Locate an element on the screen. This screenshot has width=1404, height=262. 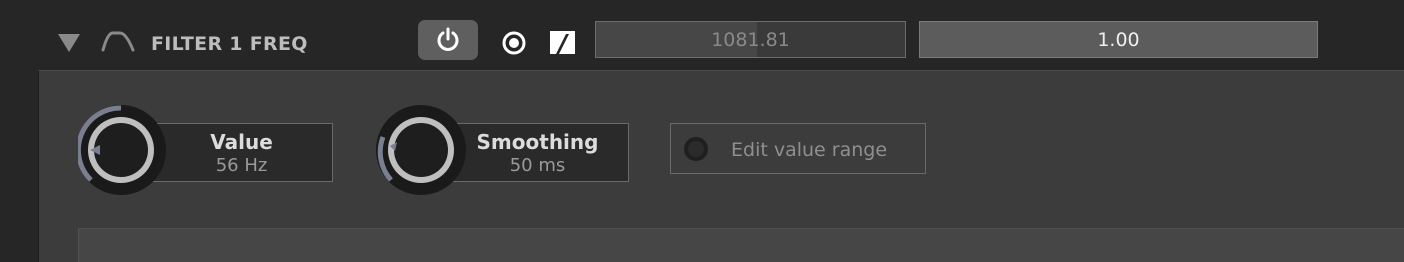
value-param-box: Value 56 Hz is located at coordinates (241, 152).